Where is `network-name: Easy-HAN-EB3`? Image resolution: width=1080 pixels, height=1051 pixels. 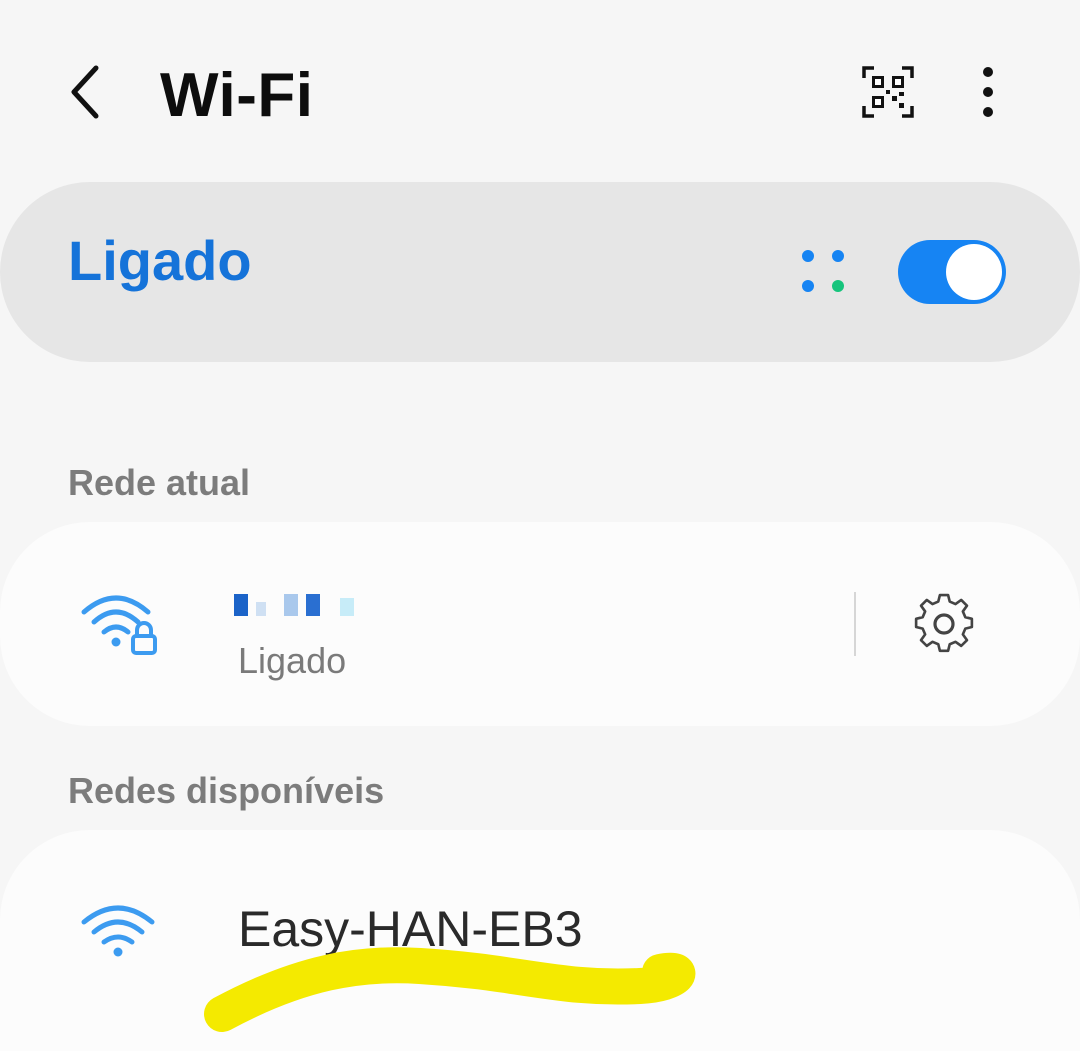 network-name: Easy-HAN-EB3 is located at coordinates (410, 929).